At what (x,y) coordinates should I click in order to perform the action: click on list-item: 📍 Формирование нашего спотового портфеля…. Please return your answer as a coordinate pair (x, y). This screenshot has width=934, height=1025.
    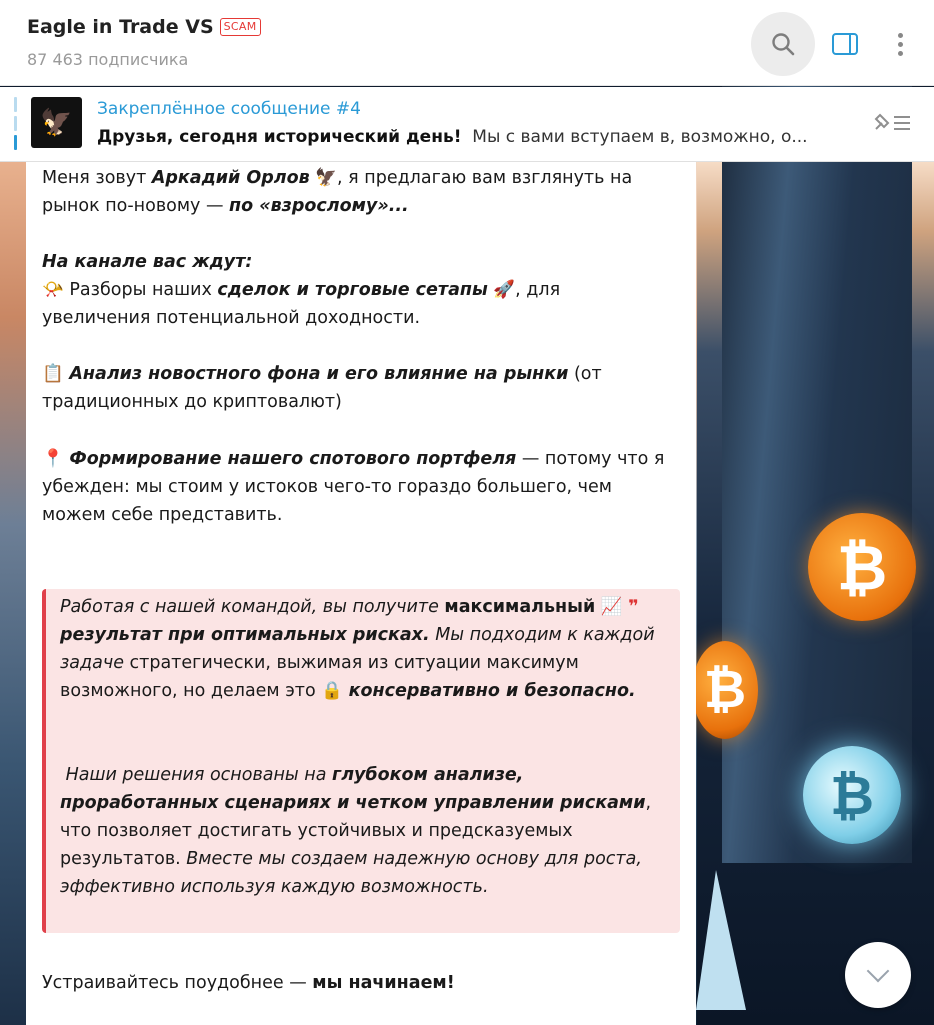
    Looking at the image, I should click on (357, 487).